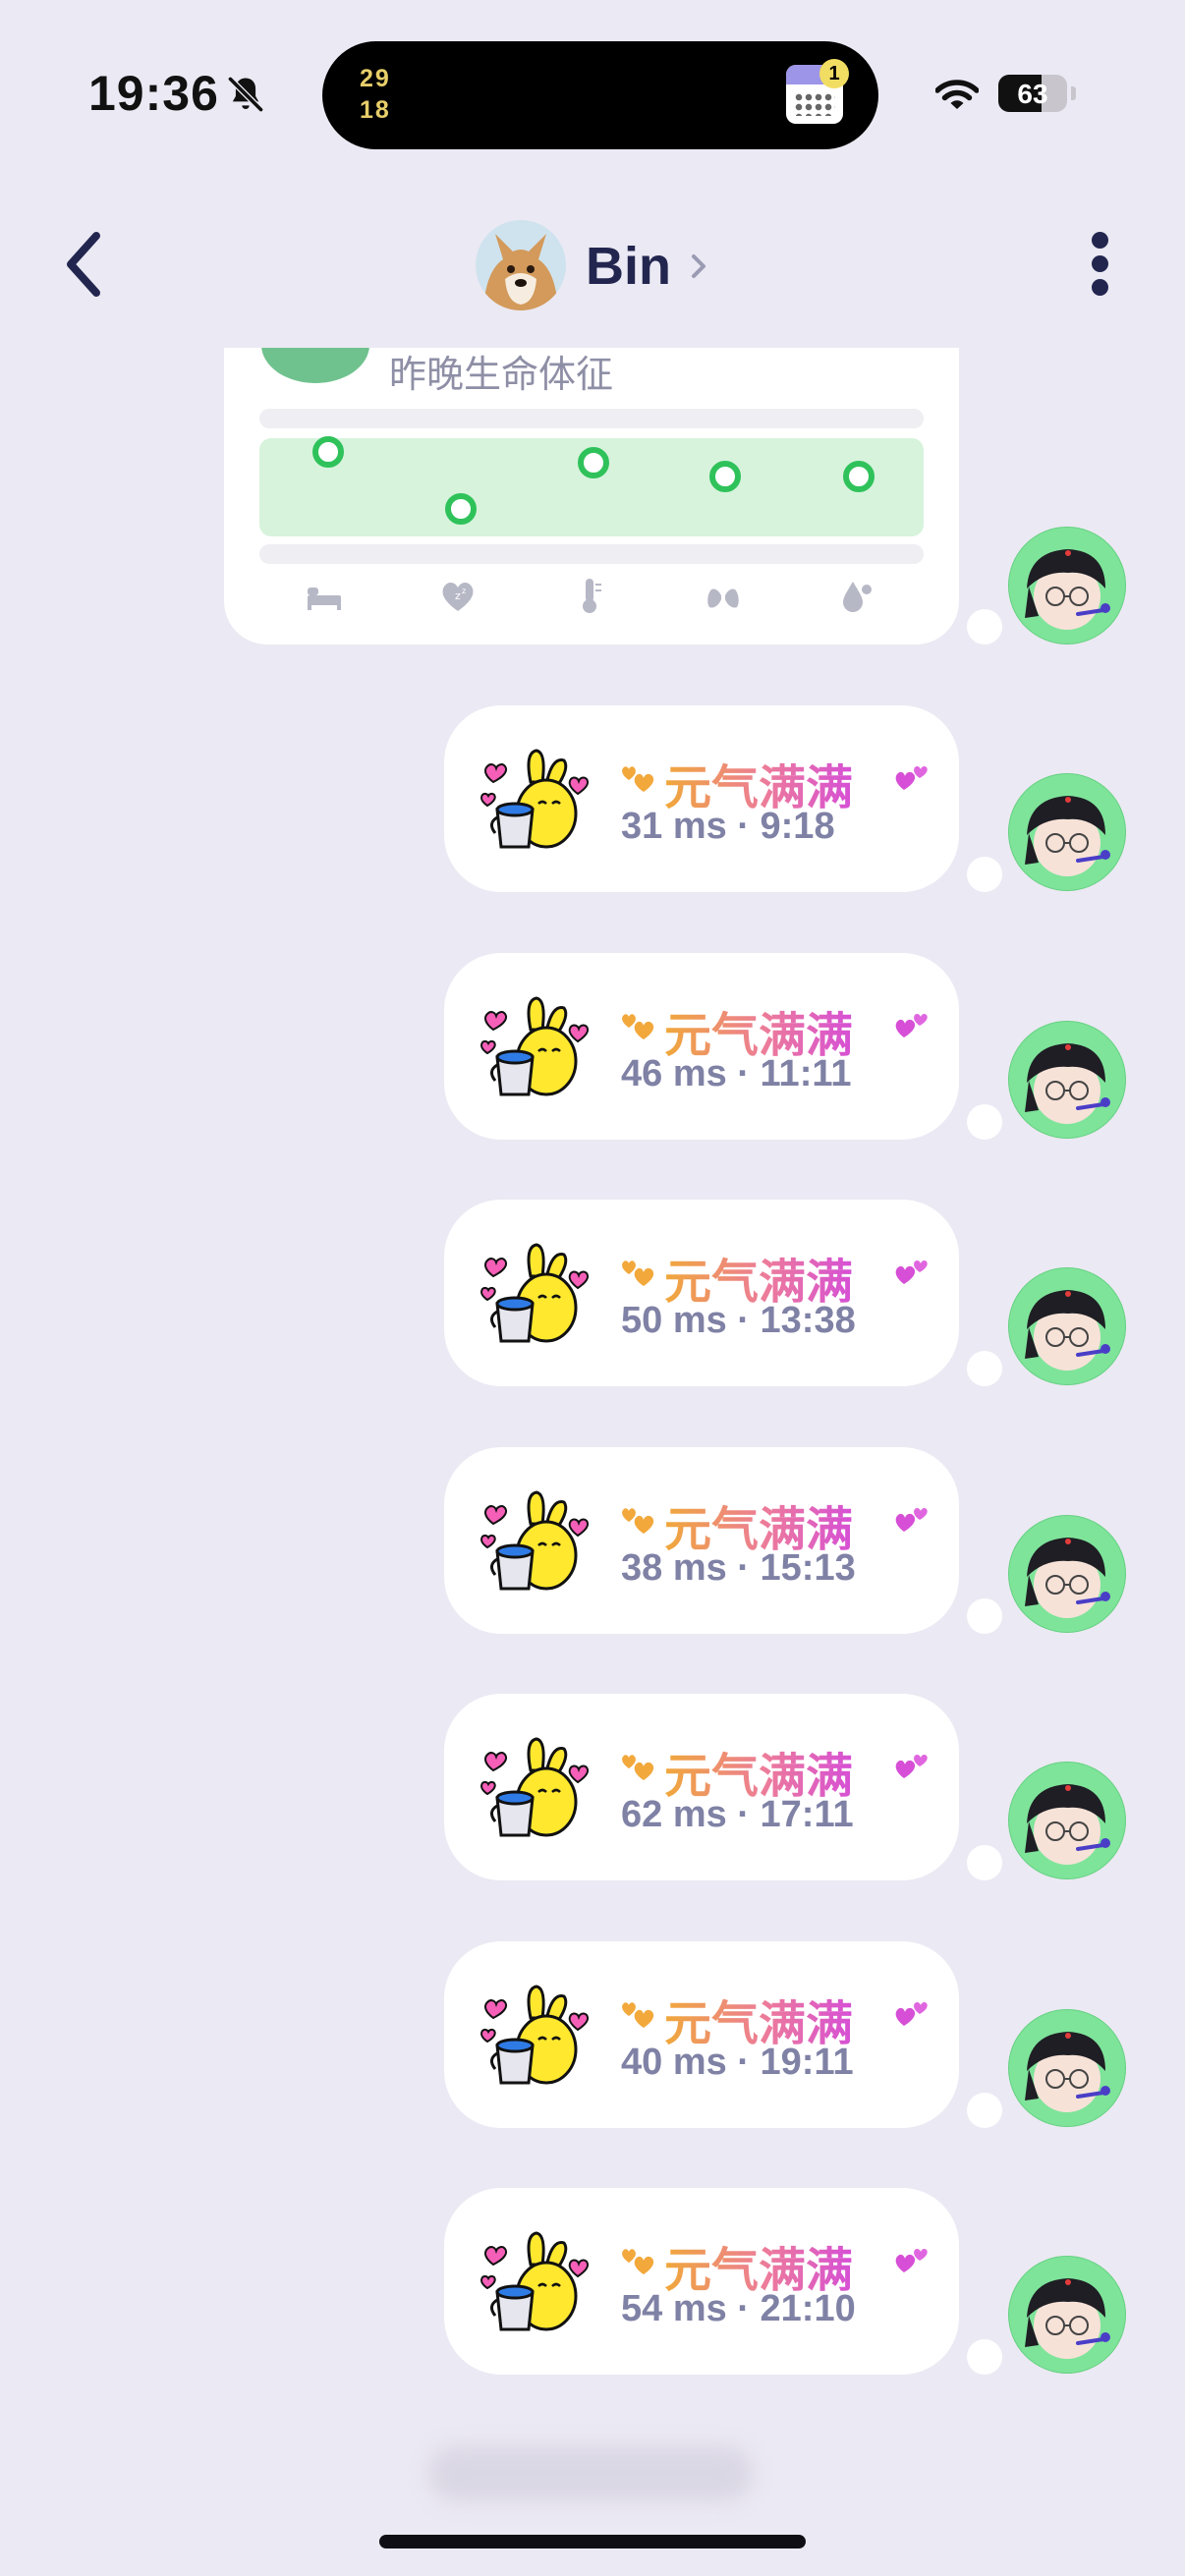 This screenshot has height=2576, width=1185. I want to click on wifi-icon, so click(957, 94).